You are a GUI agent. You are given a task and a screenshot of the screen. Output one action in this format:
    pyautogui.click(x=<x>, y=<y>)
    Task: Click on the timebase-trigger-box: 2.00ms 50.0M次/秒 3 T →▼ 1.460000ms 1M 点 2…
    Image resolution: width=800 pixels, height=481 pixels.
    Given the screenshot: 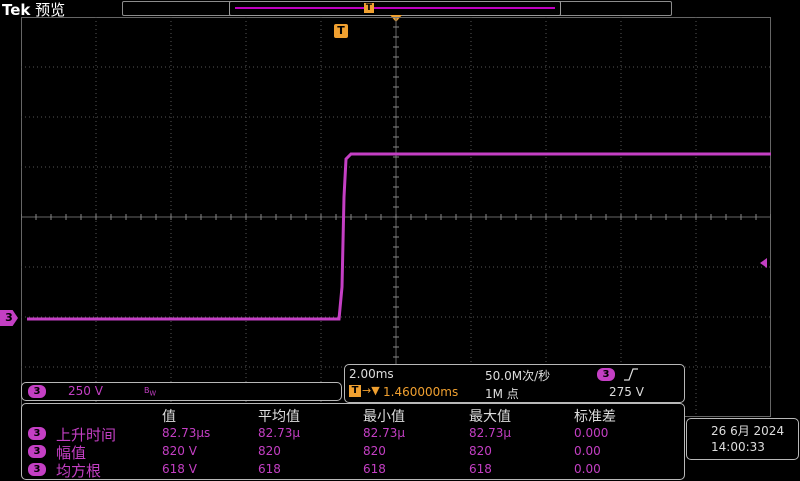 What is the action you would take?
    pyautogui.click(x=514, y=383)
    